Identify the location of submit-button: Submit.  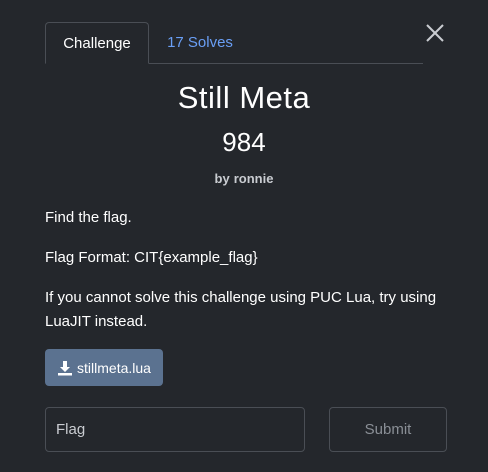
(388, 429).